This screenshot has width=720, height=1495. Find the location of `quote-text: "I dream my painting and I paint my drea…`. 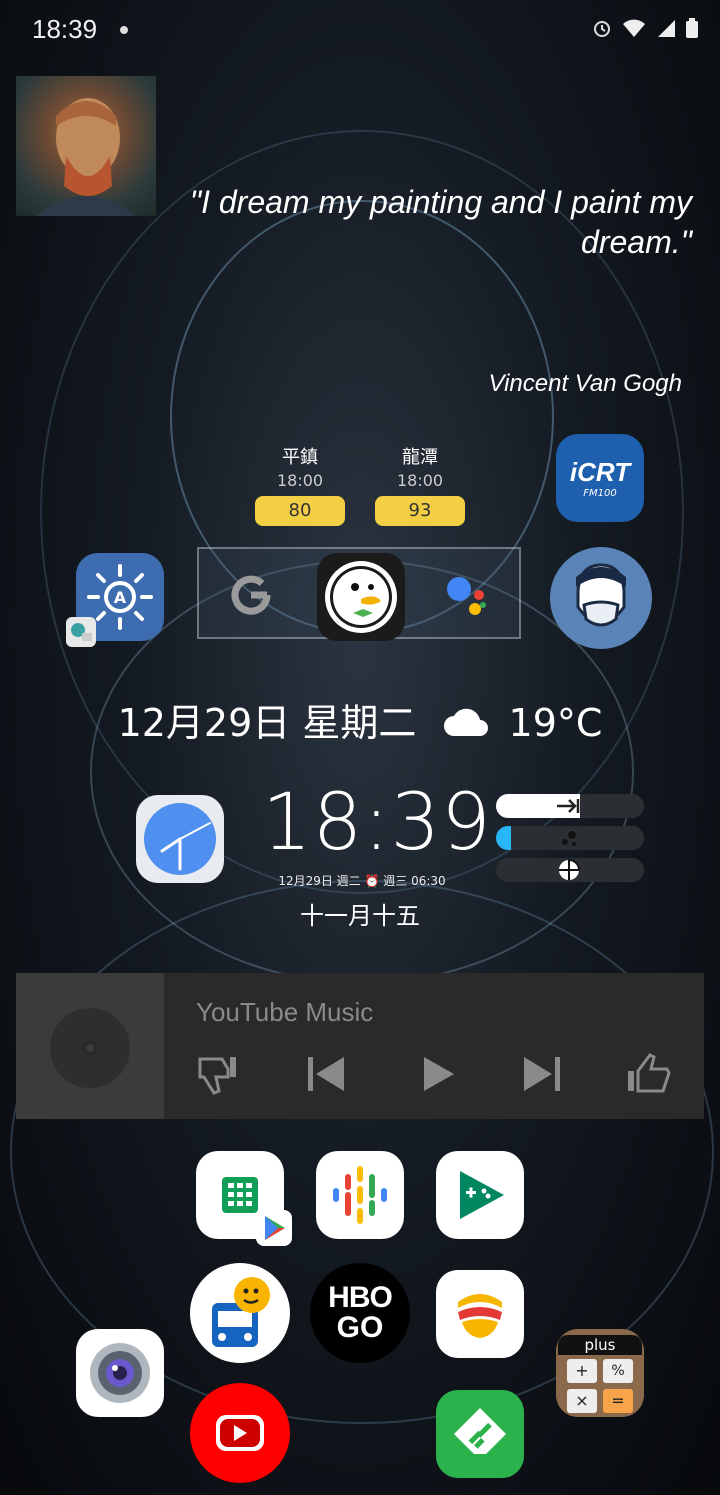

quote-text: "I dream my painting and I paint my drea… is located at coordinates (440, 222).